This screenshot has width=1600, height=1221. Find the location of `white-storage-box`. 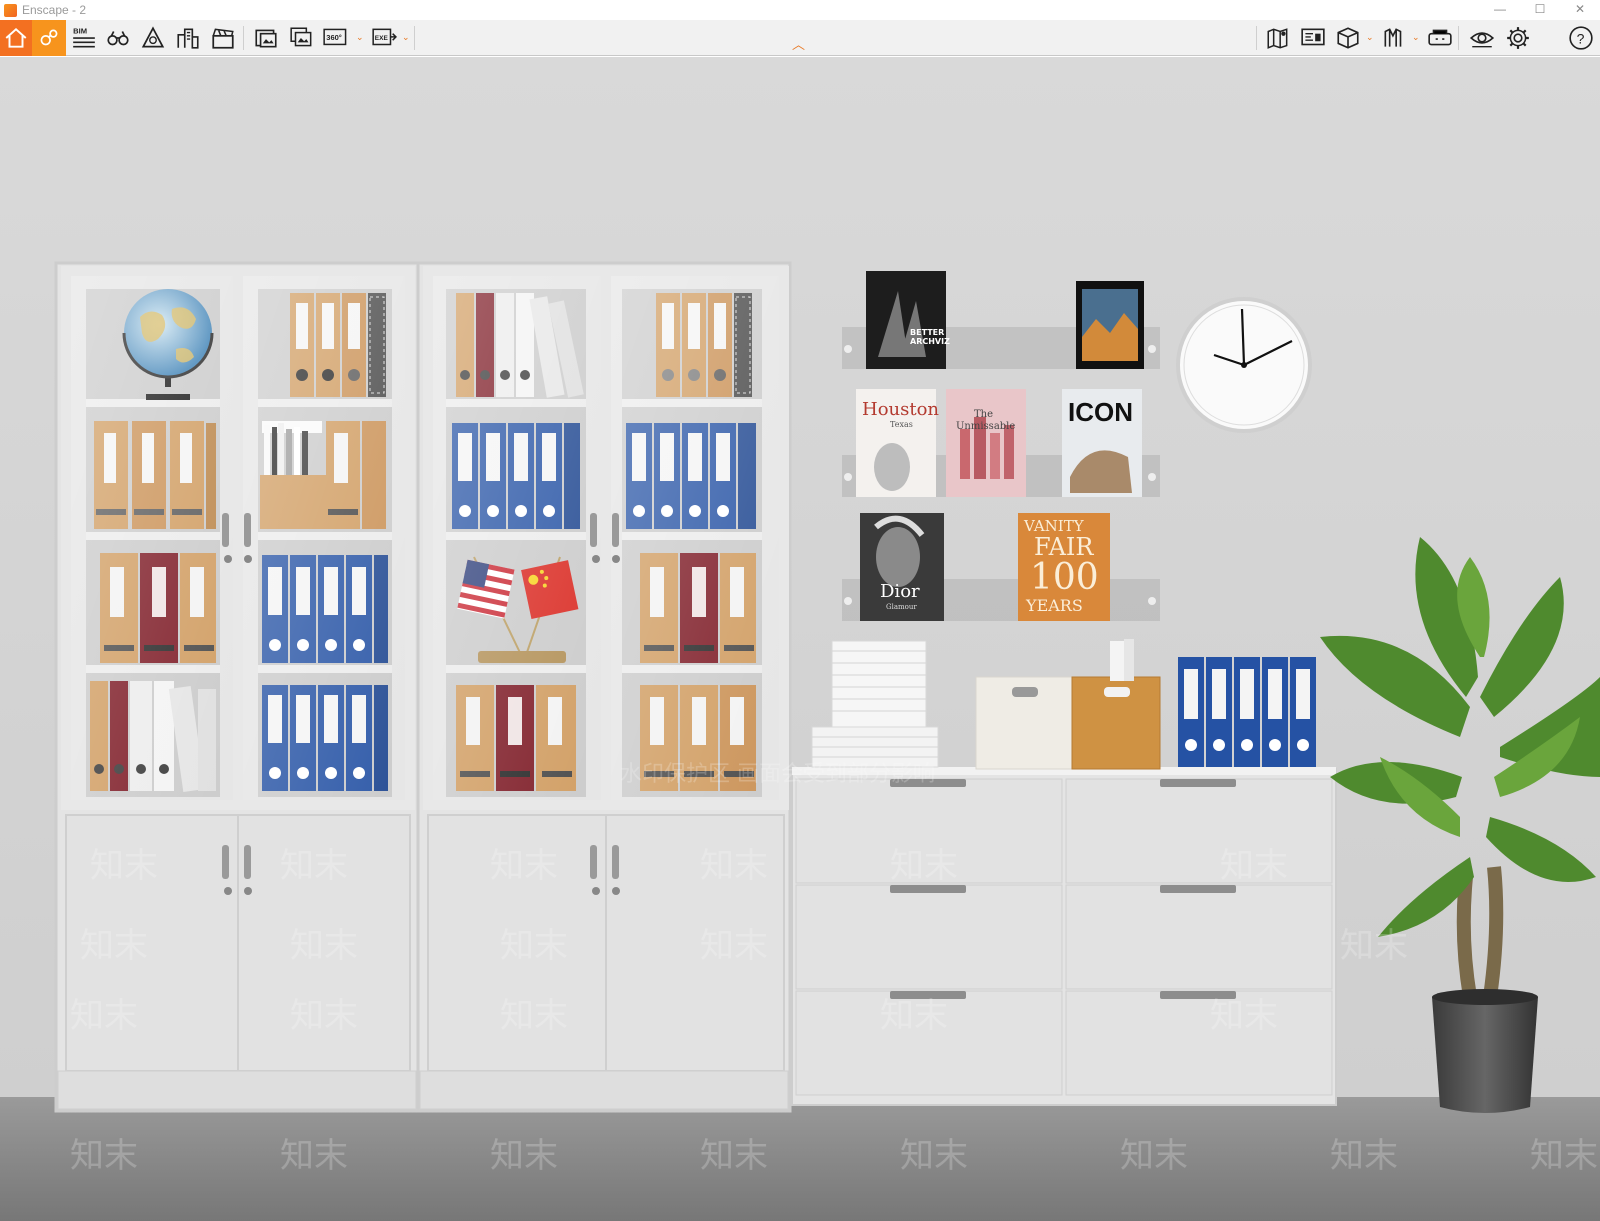

white-storage-box is located at coordinates (1024, 723).